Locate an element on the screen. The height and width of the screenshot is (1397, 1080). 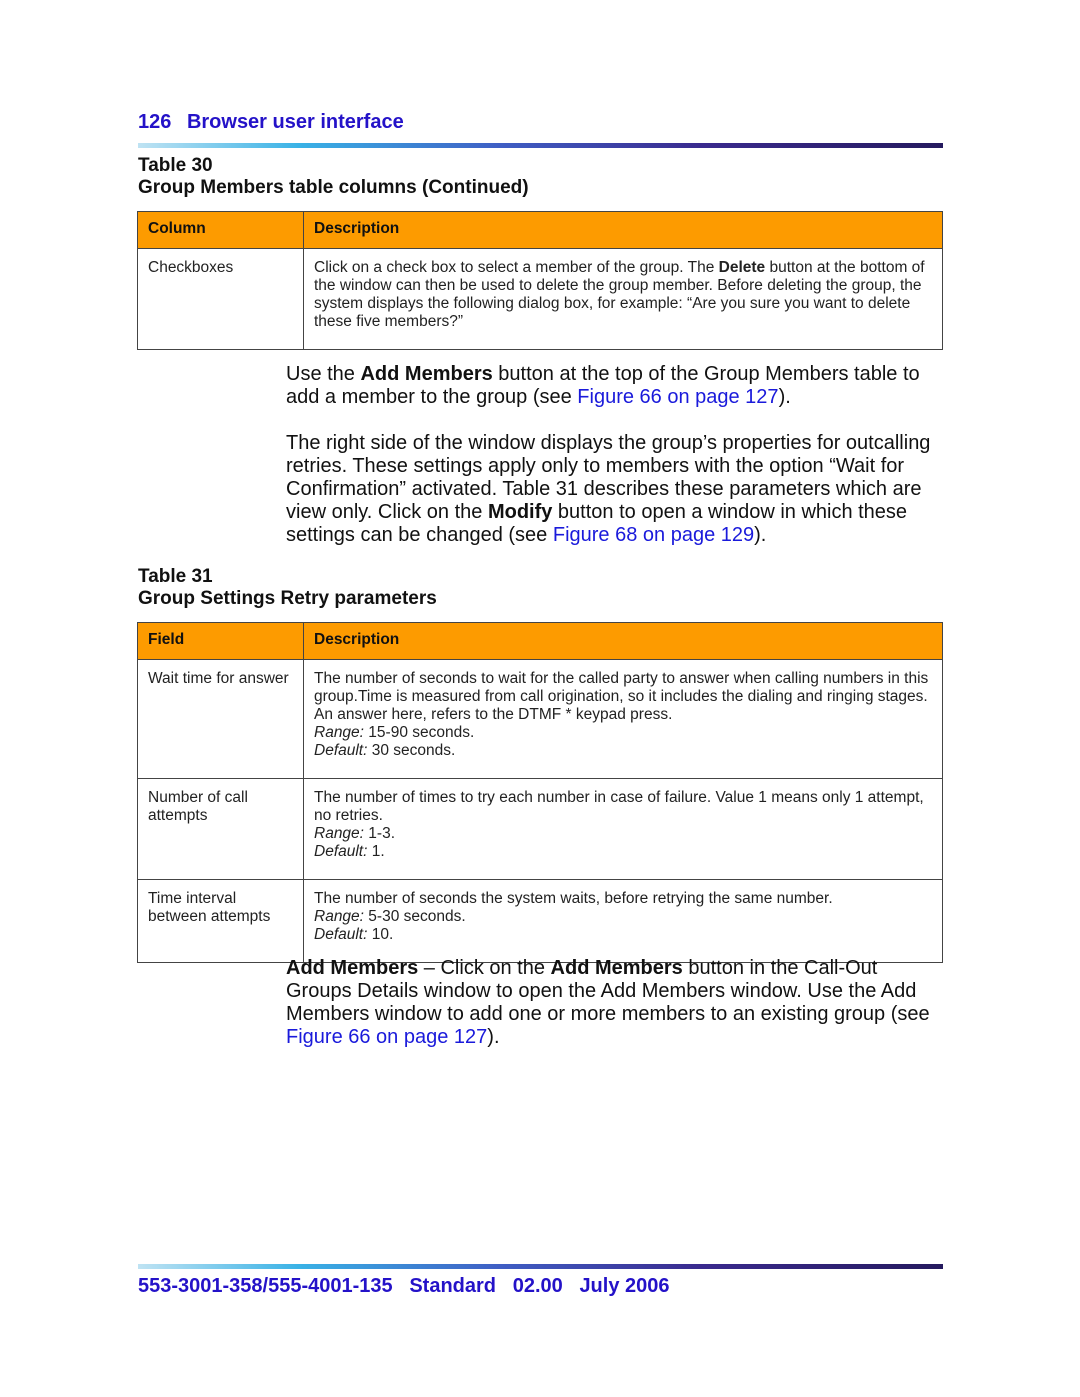
table30-label: Table 30 is located at coordinates (175, 165).